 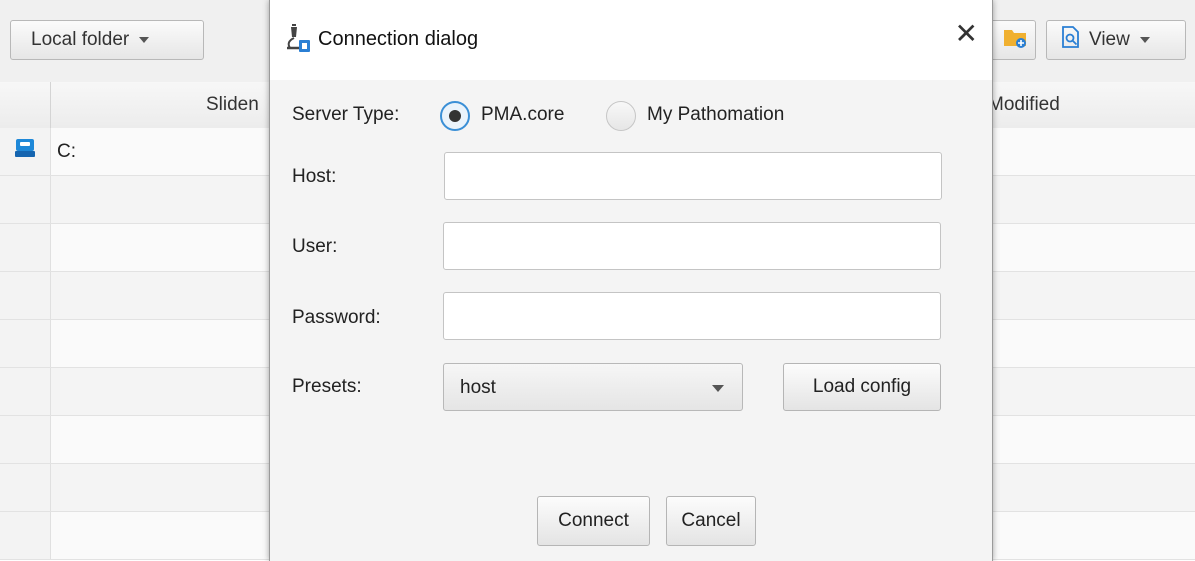 I want to click on password-label: Password:, so click(x=336, y=317).